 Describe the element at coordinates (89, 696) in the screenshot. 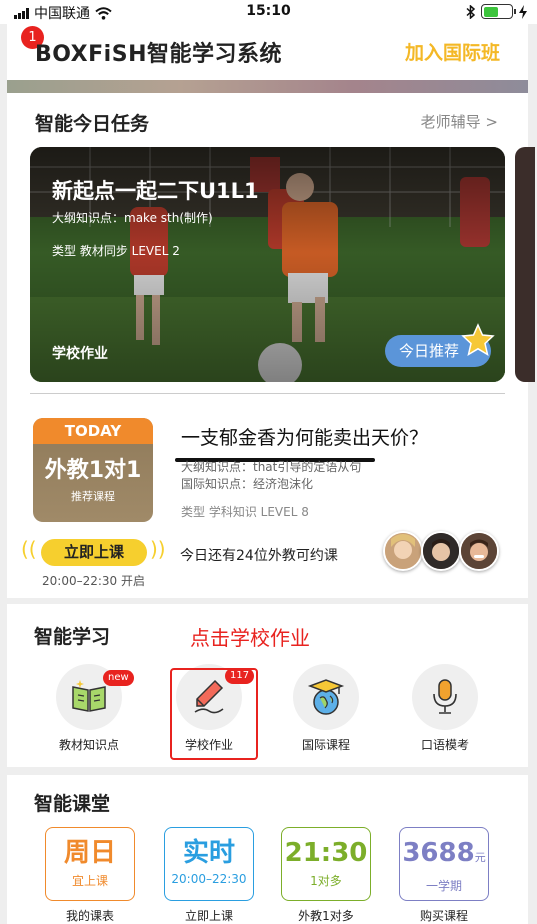

I see `book-icon` at that location.